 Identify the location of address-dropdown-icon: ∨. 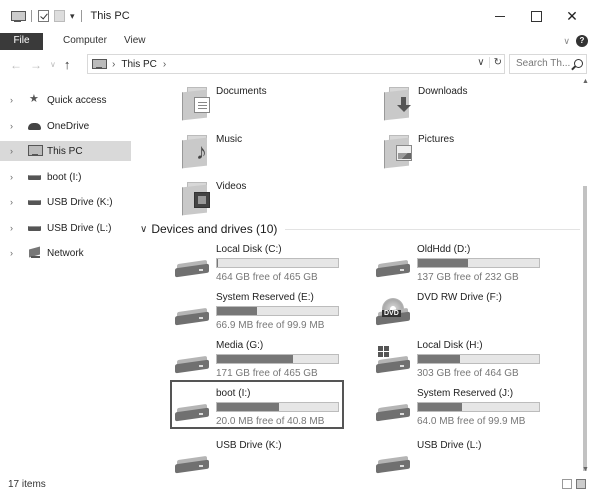
(480, 62).